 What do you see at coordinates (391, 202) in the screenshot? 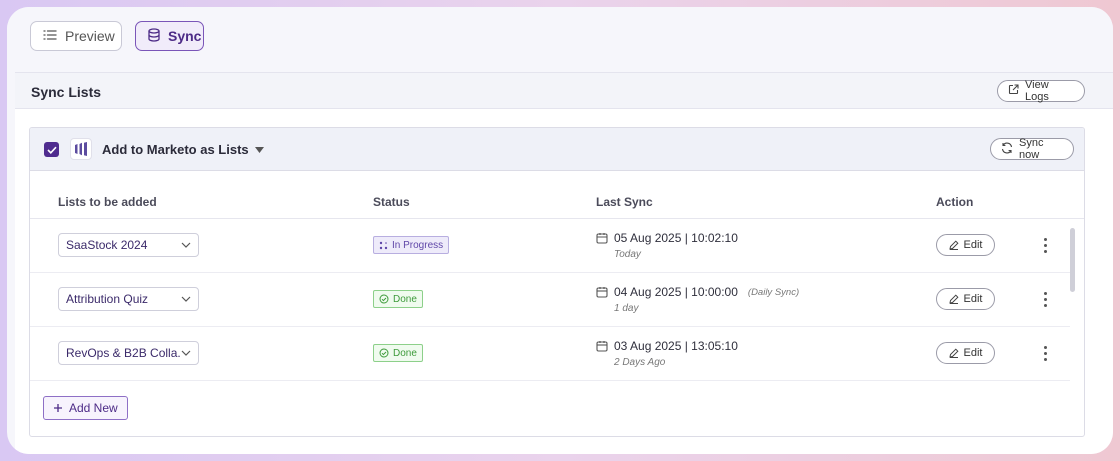
I see `header-status: Status` at bounding box center [391, 202].